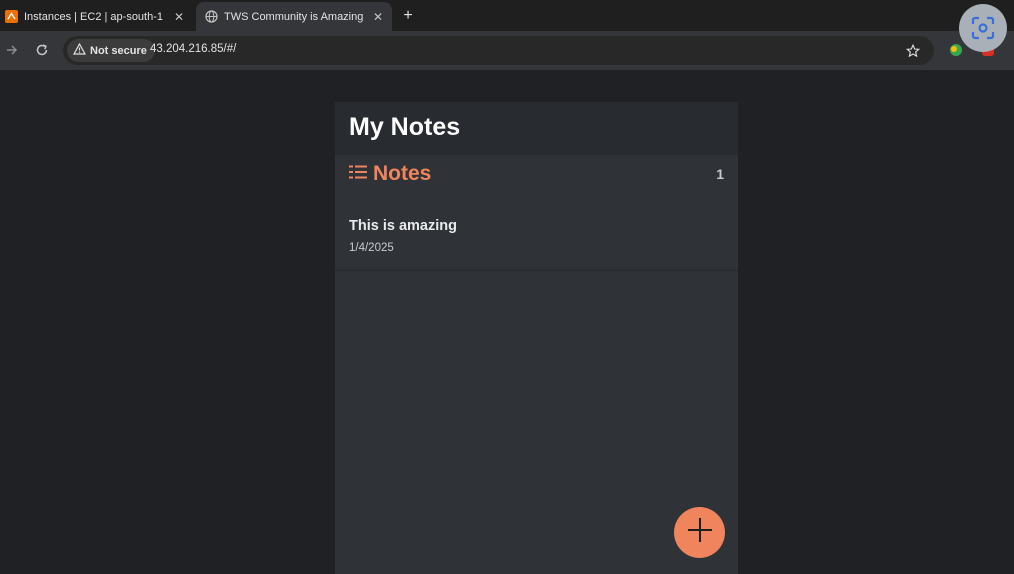  What do you see at coordinates (983, 28) in the screenshot?
I see `lens-search-icon` at bounding box center [983, 28].